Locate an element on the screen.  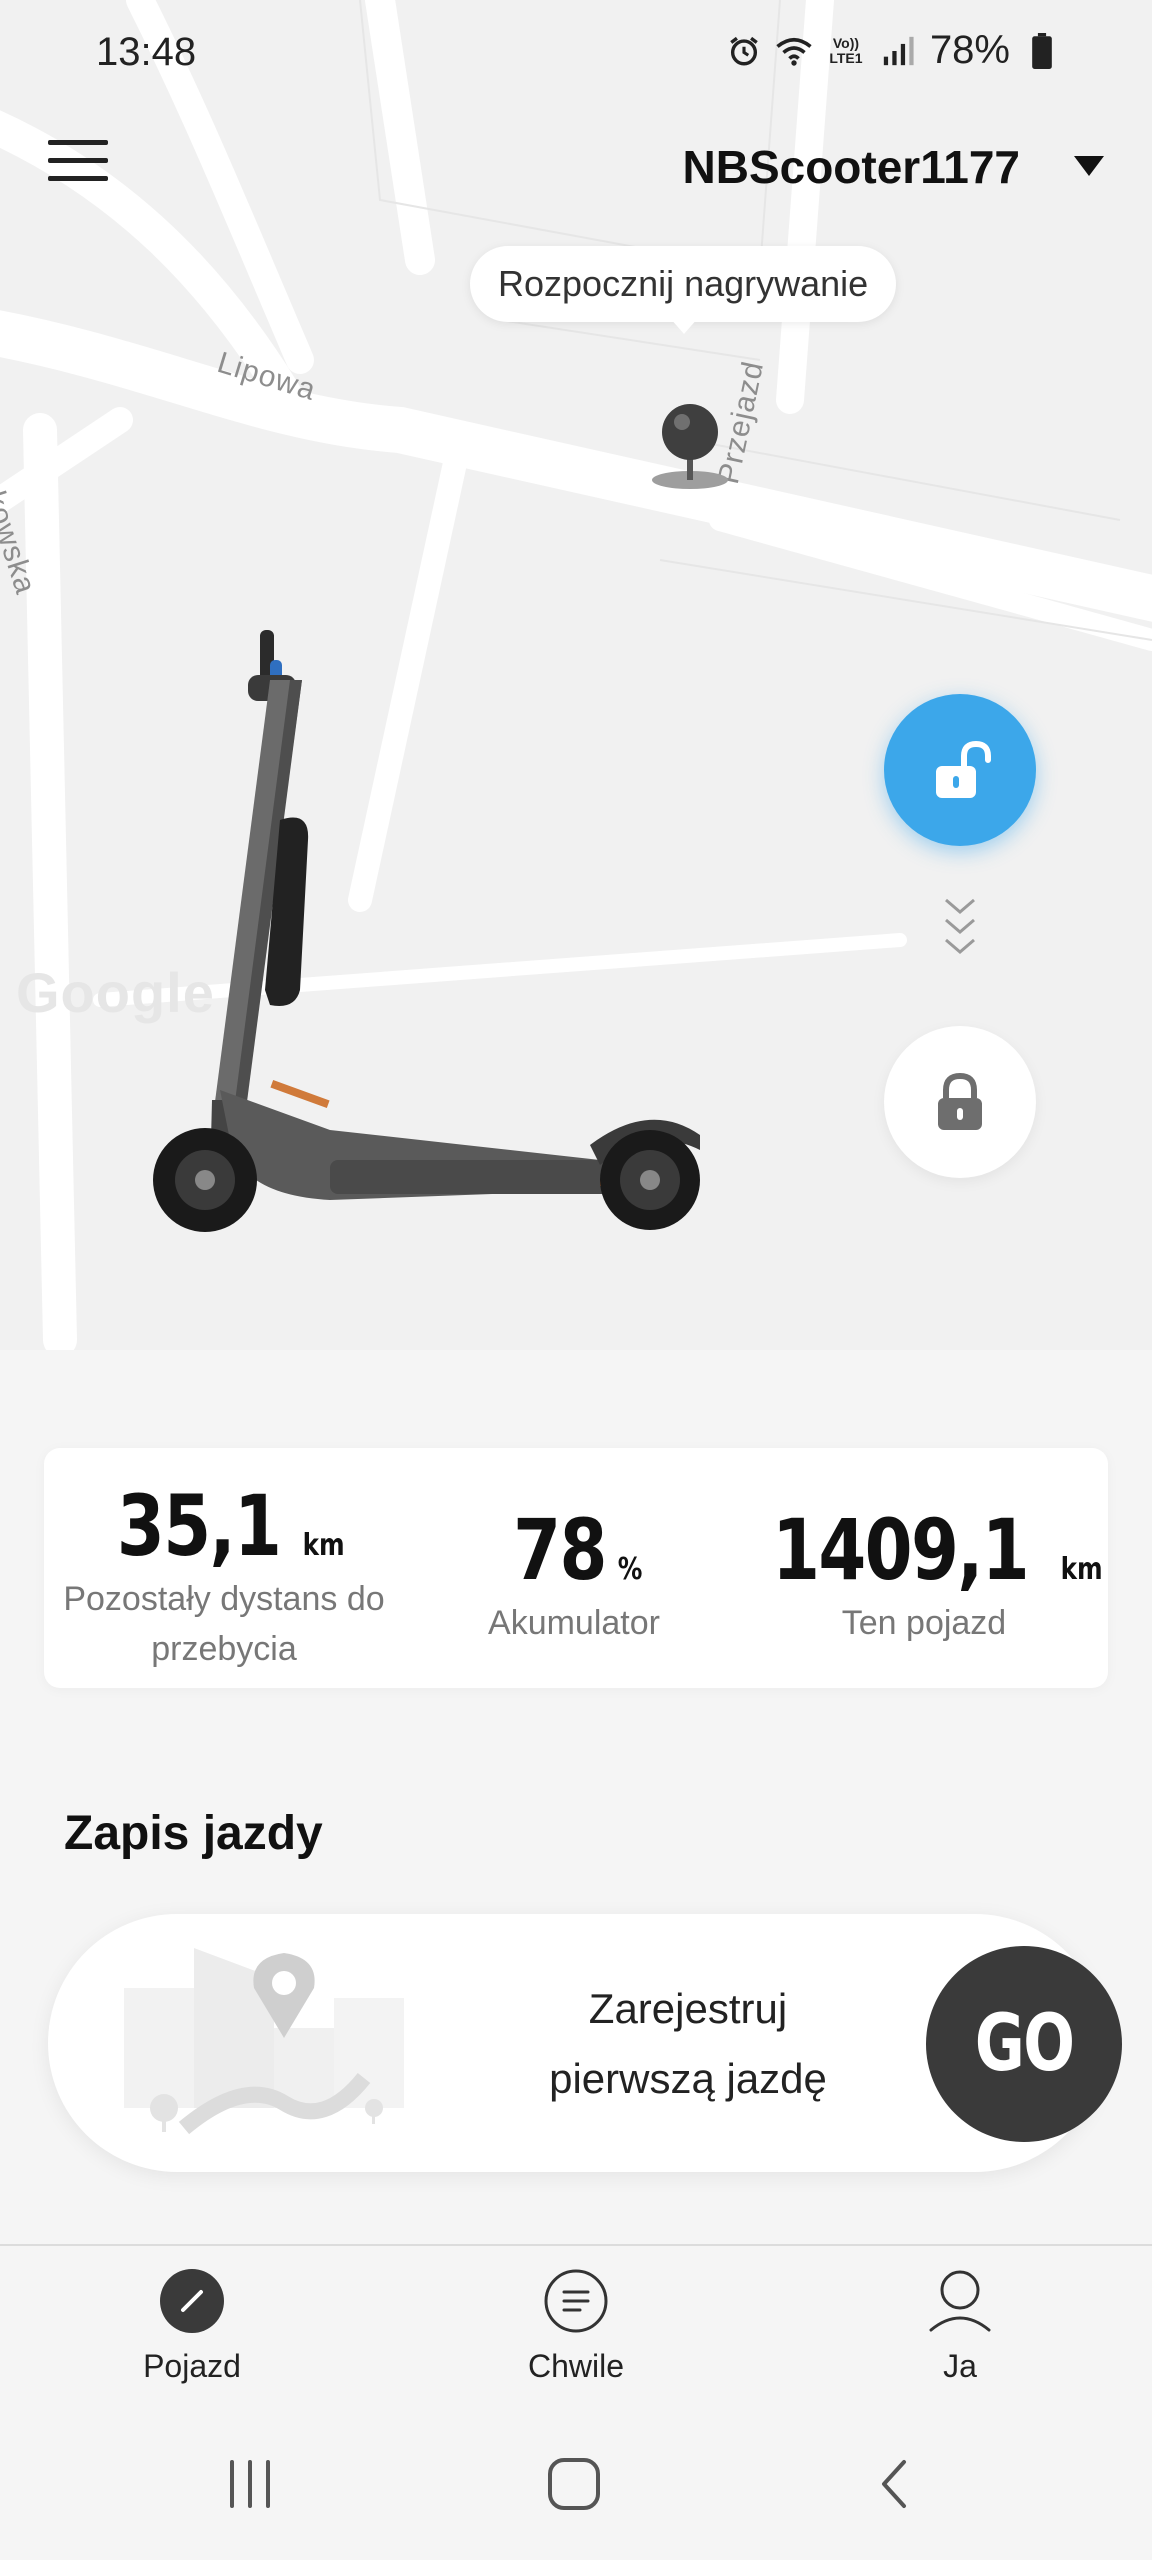
unlock-button is located at coordinates (960, 770).